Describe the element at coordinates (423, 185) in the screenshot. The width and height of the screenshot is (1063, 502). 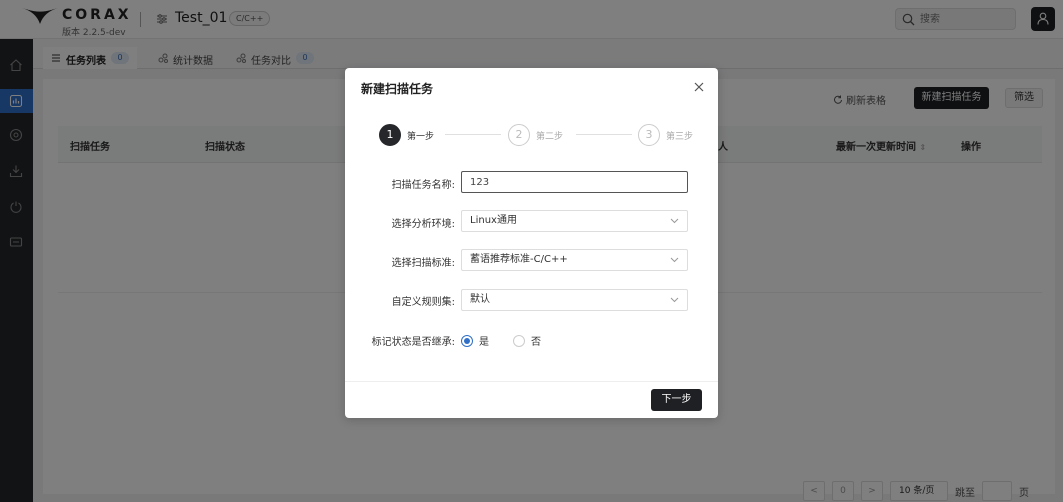
I see `task-name-label: 扫描任务名称:` at that location.